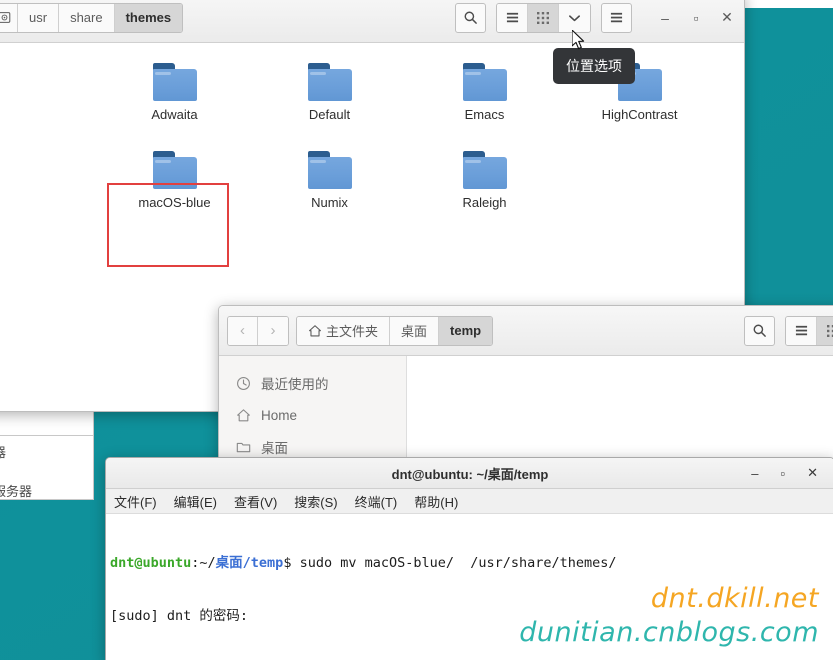  Describe the element at coordinates (466, 330) in the screenshot. I see `breadcrumb-temp: temp` at that location.